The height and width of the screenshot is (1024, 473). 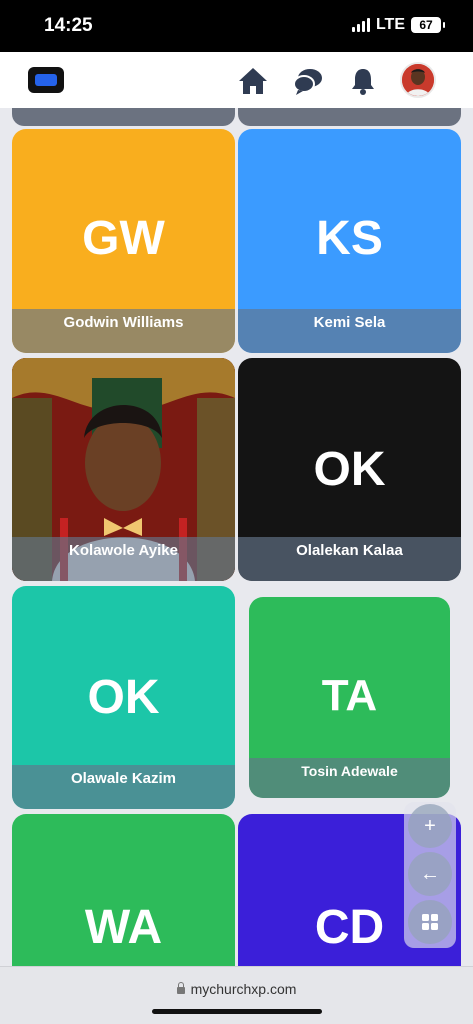 What do you see at coordinates (123, 559) in the screenshot?
I see `member-name: Kolawole Ayike` at bounding box center [123, 559].